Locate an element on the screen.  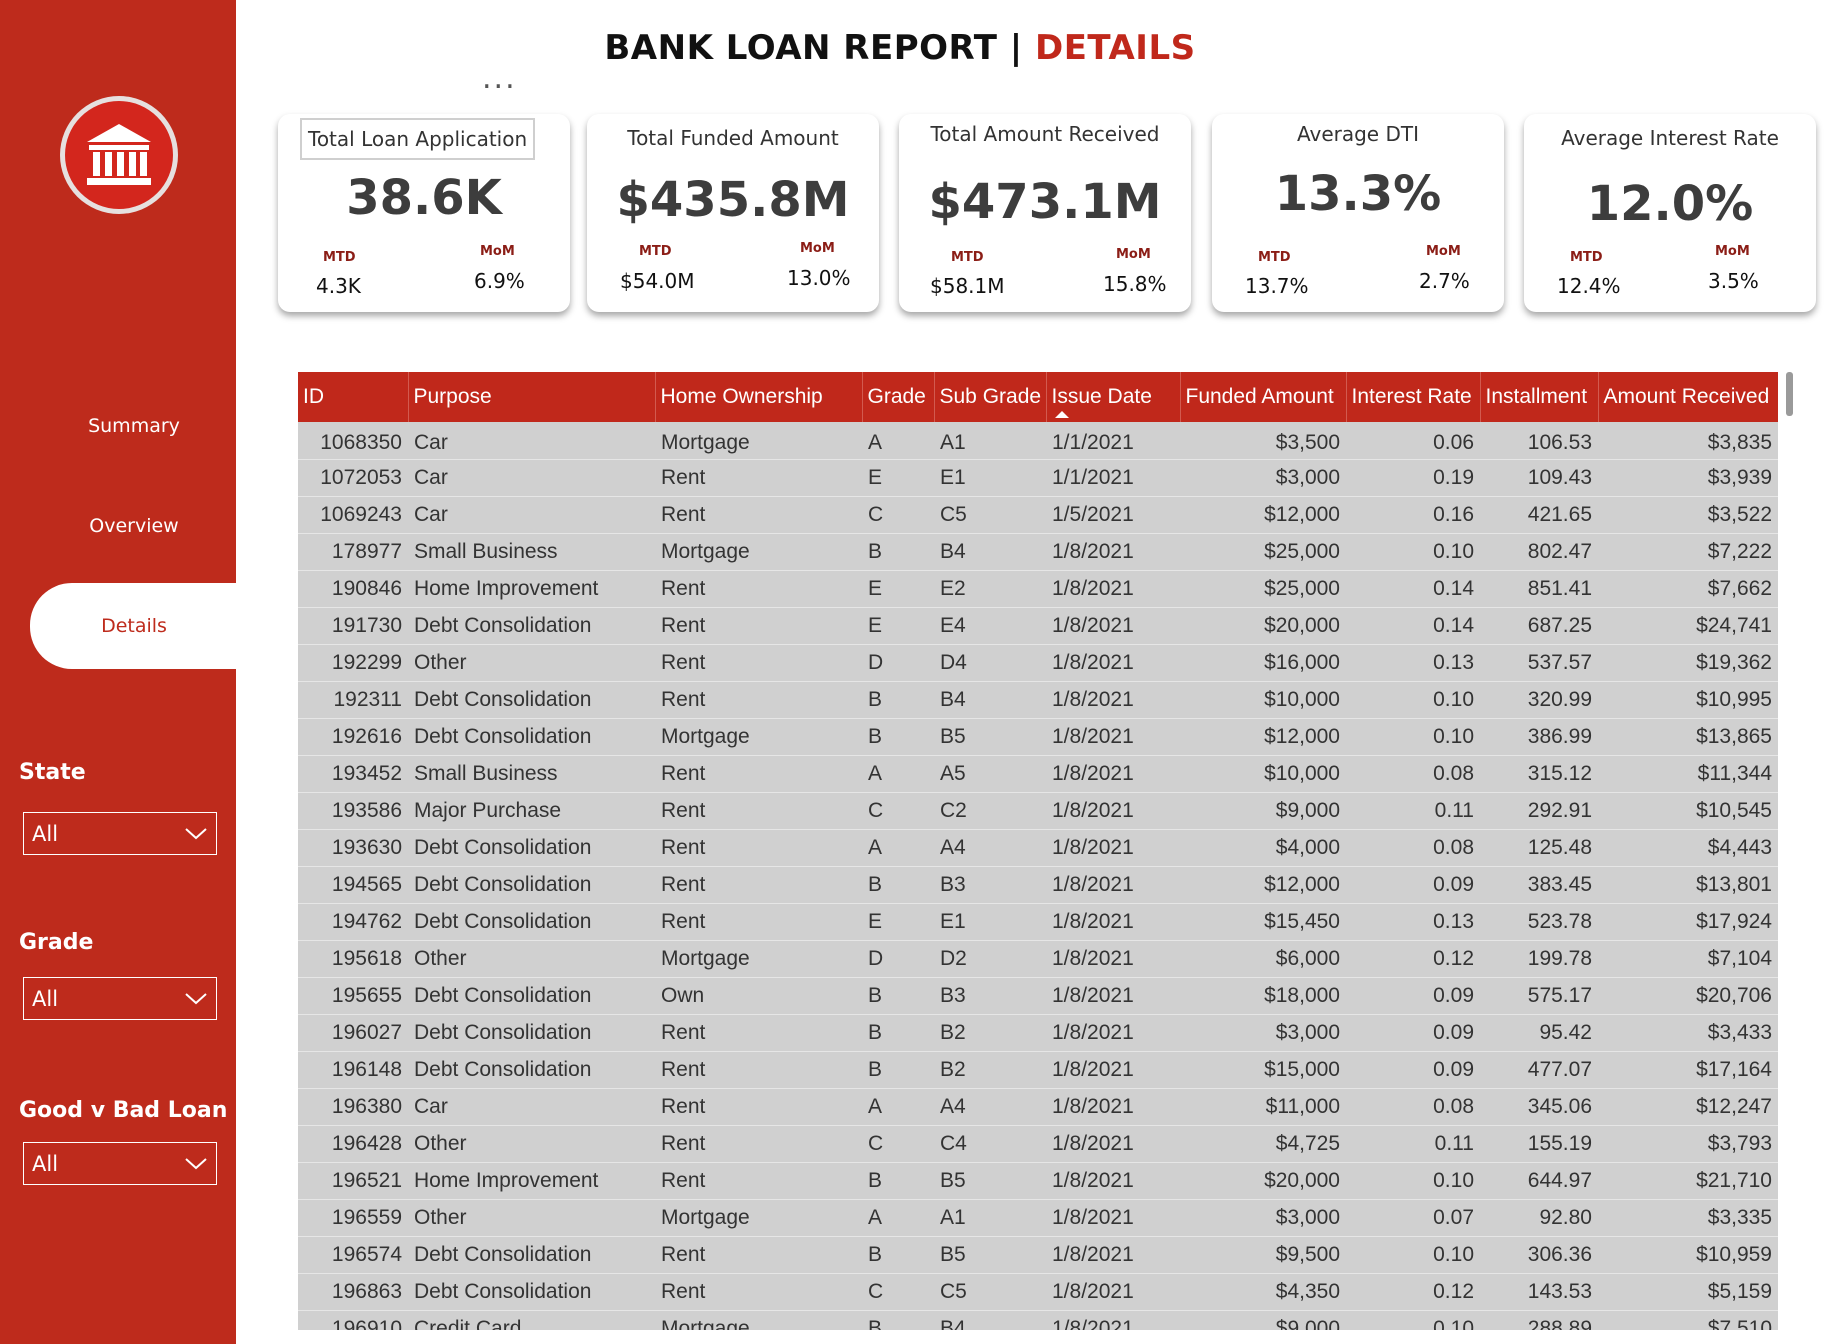
column-header: Installment is located at coordinates (1539, 397).